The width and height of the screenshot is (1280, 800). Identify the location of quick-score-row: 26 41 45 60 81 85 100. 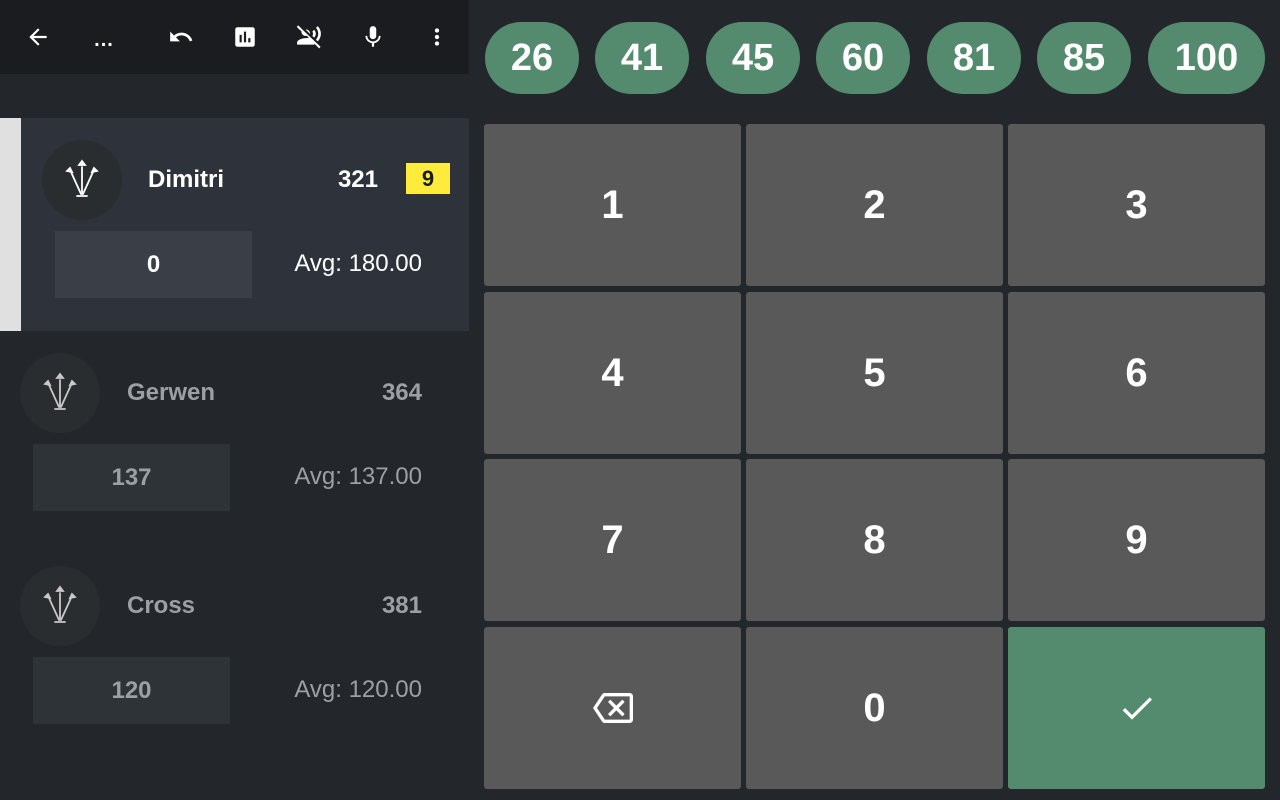
(874, 58).